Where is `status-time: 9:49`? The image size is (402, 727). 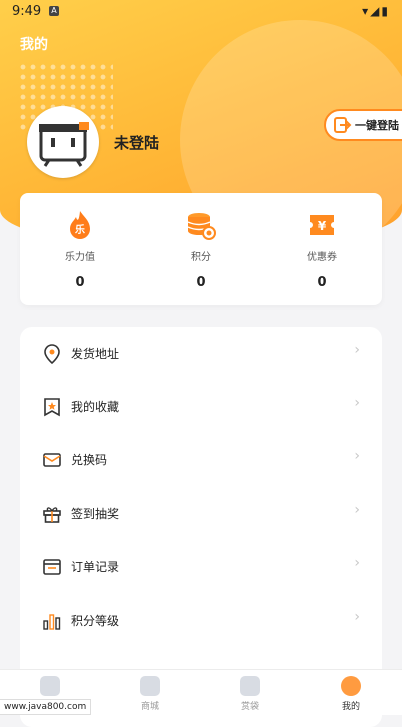
status-time: 9:49 is located at coordinates (27, 11).